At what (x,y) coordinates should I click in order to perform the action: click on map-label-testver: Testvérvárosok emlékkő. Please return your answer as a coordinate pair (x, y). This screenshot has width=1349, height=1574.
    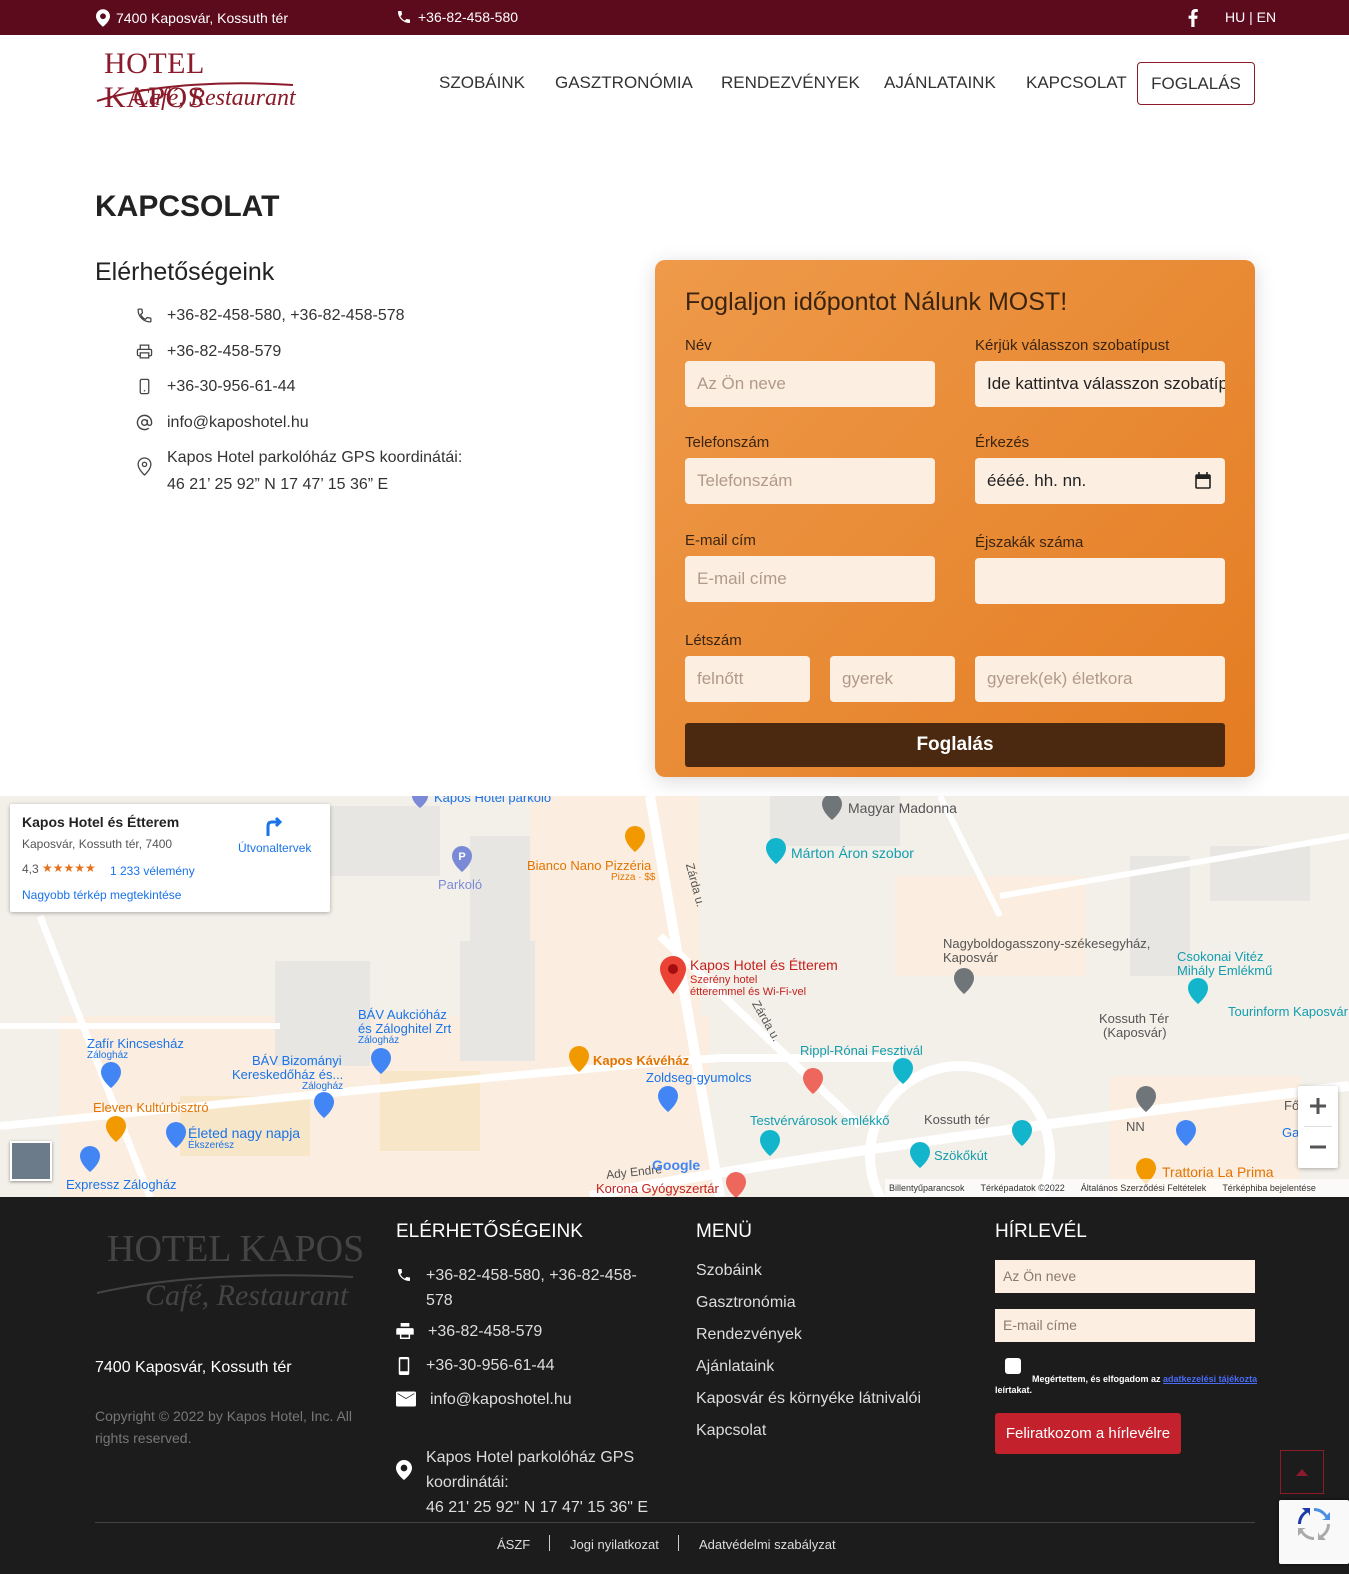
    Looking at the image, I should click on (820, 1120).